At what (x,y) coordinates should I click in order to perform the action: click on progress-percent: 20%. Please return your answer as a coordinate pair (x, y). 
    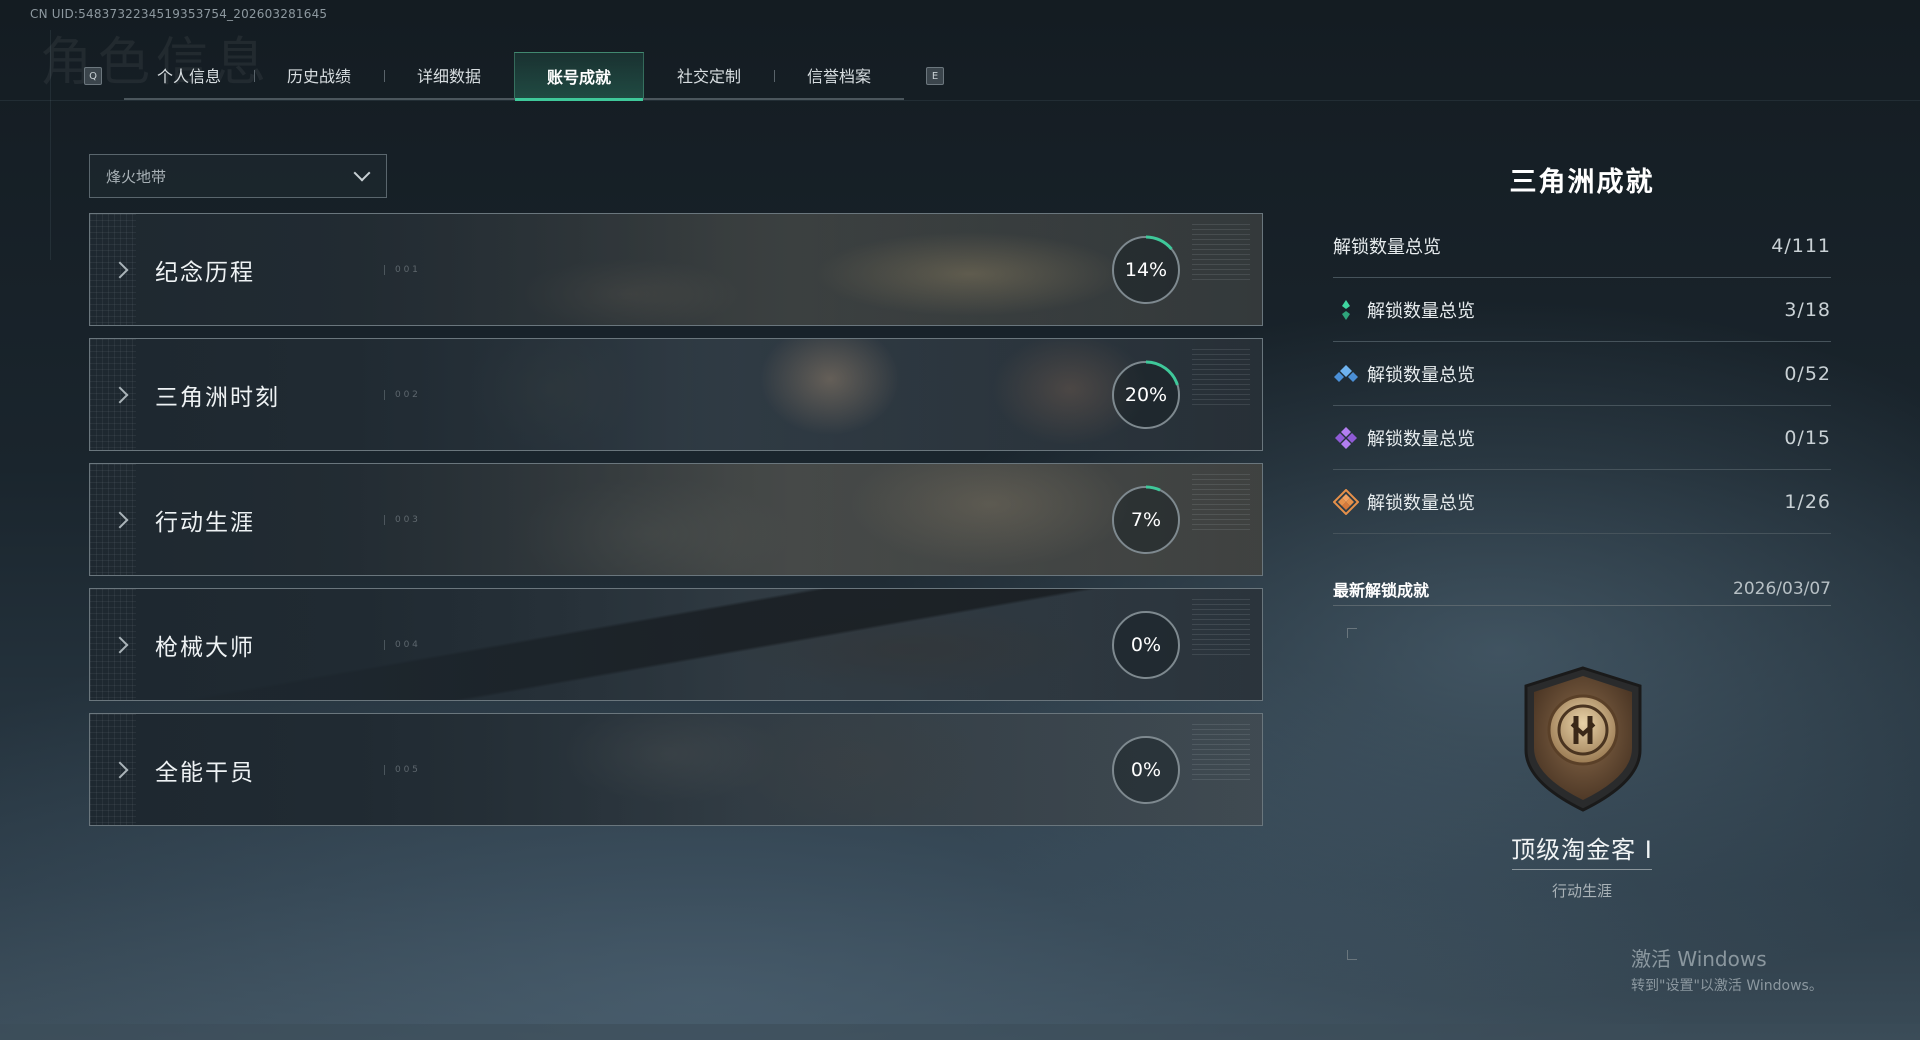
    Looking at the image, I should click on (1146, 395).